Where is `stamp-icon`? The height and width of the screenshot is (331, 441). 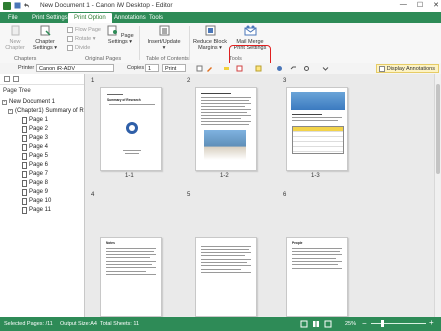 stamp-icon is located at coordinates (239, 68).